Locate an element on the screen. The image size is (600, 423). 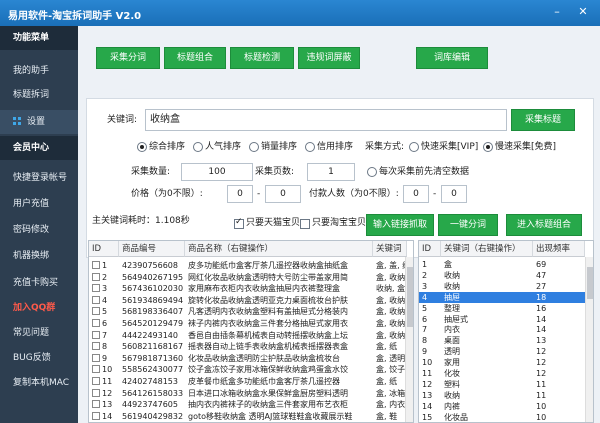
table-row: 4 561934869494 旋转化妆品收纳盒透明亚克力桌面梳妆台护肤 盒, 收纳 is located at coordinates (248, 300).